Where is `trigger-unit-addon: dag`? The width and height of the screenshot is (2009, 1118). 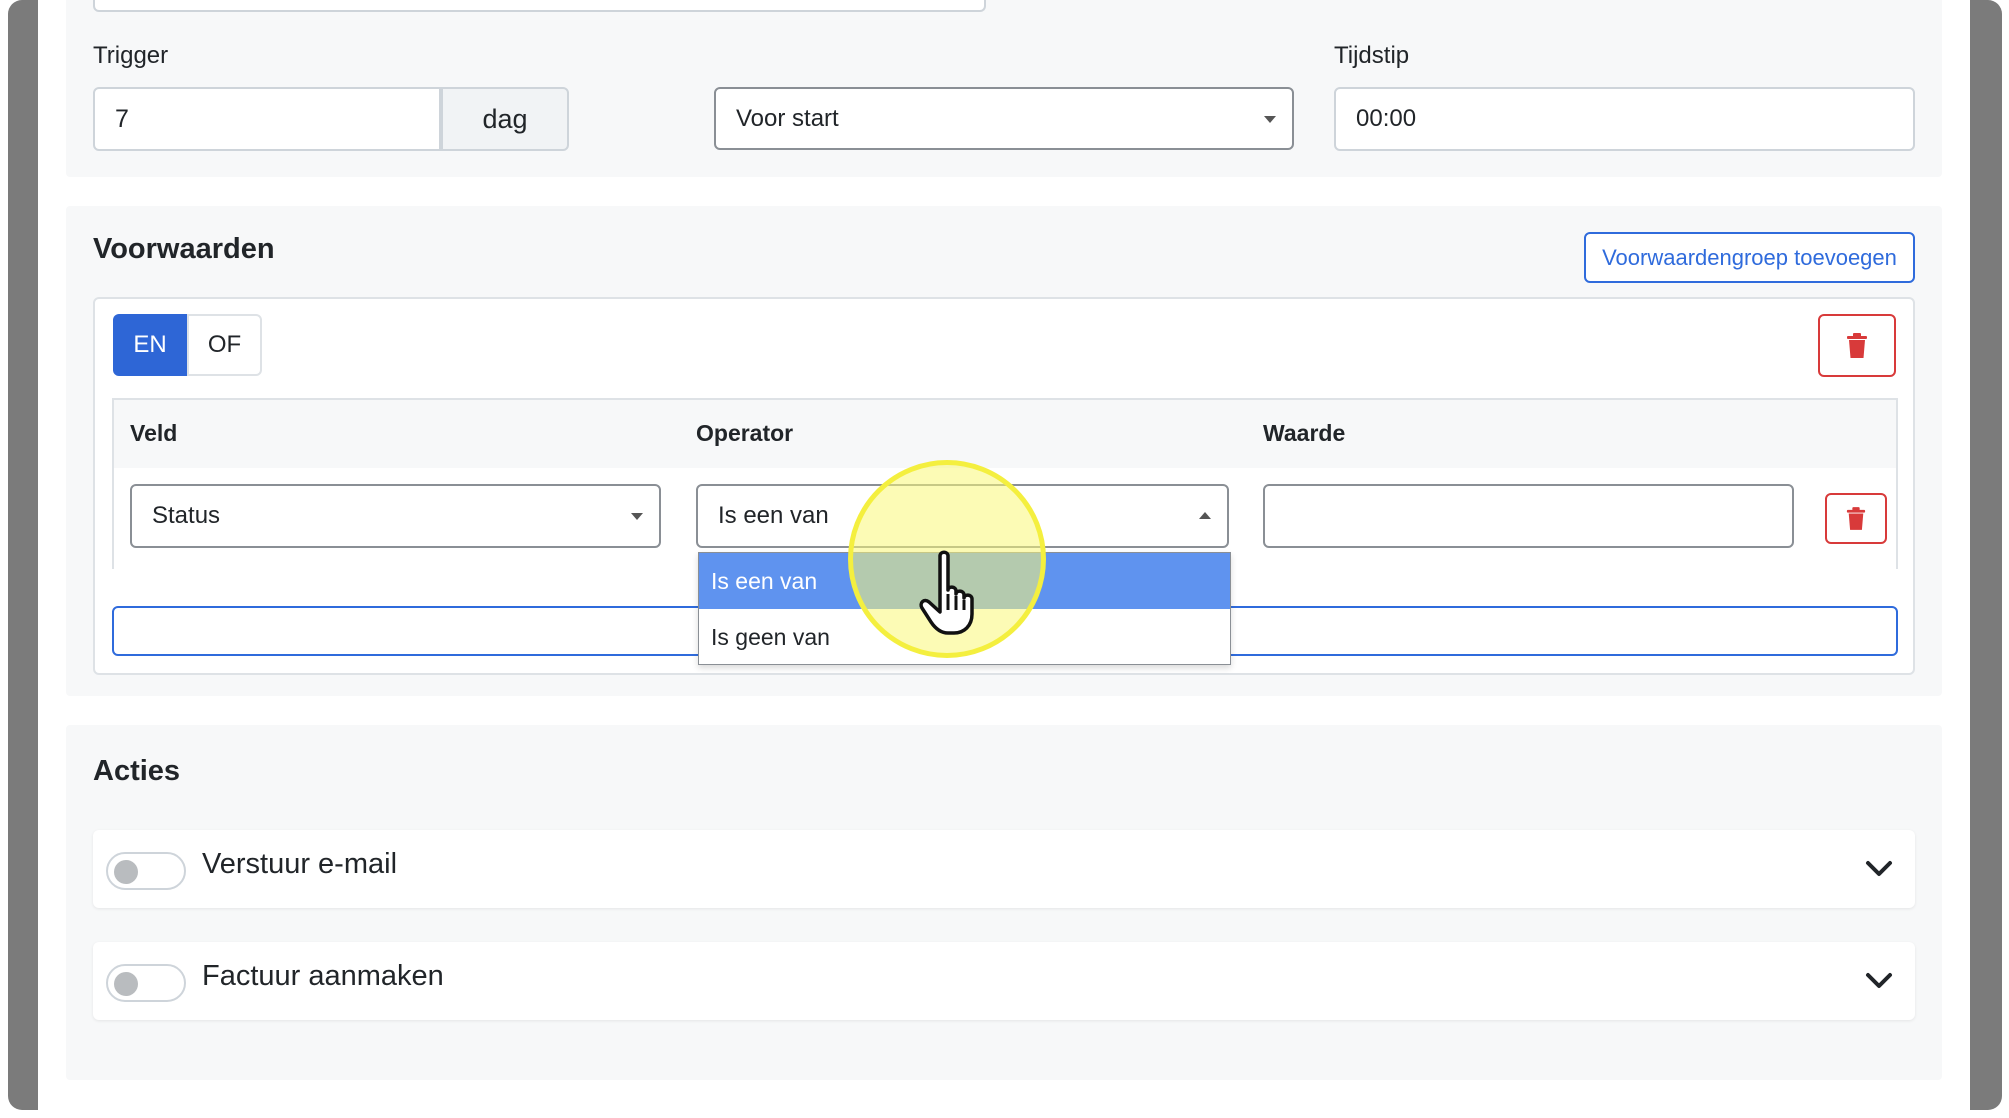 trigger-unit-addon: dag is located at coordinates (505, 119).